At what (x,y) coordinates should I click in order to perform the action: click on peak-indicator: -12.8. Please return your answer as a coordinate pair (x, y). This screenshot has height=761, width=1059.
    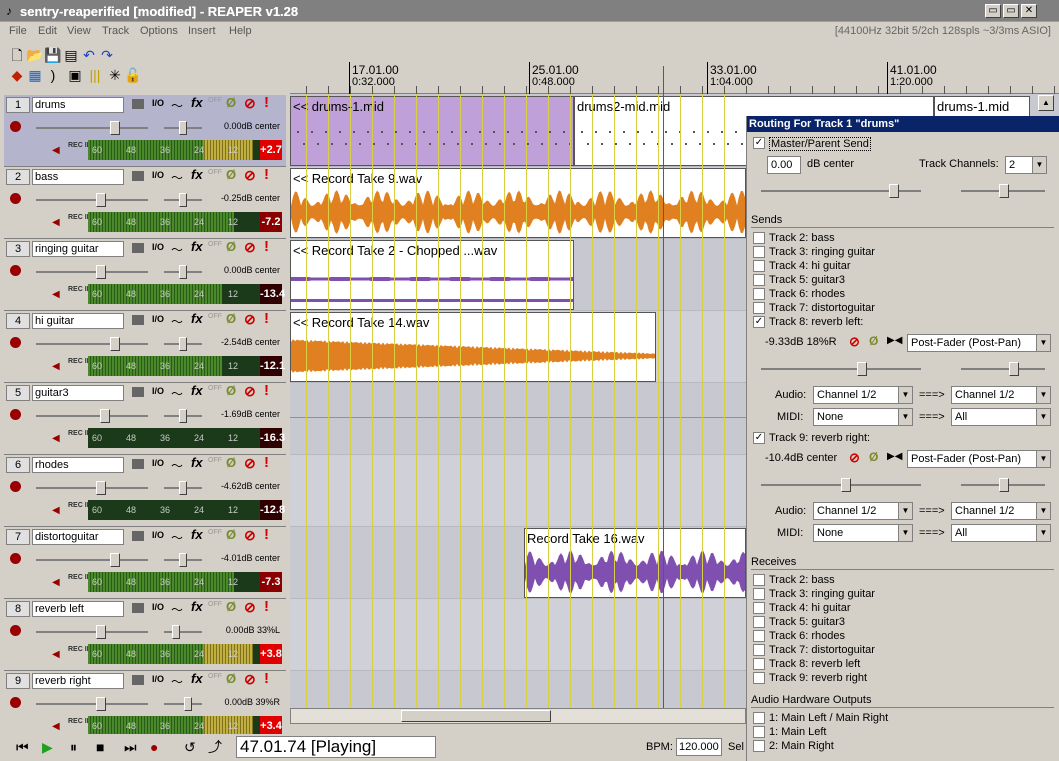
    Looking at the image, I should click on (272, 510).